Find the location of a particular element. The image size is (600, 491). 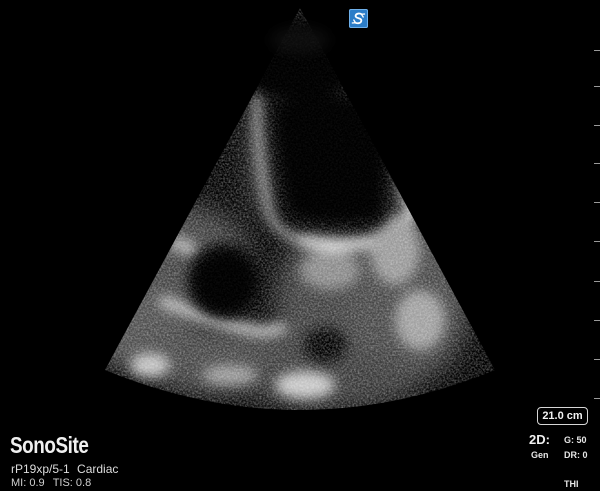

exam-preset-label: Cardiac is located at coordinates (98, 469).